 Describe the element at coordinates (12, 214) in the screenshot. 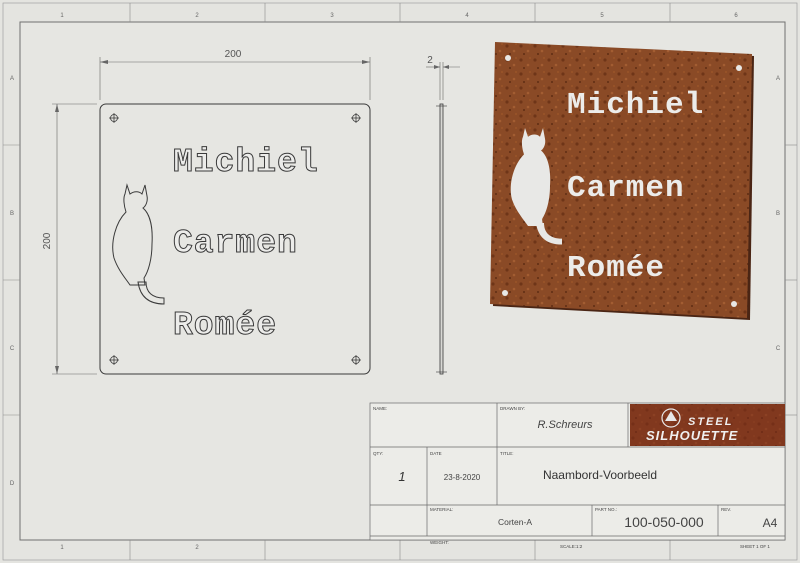

I see `zone-row-b: B` at that location.